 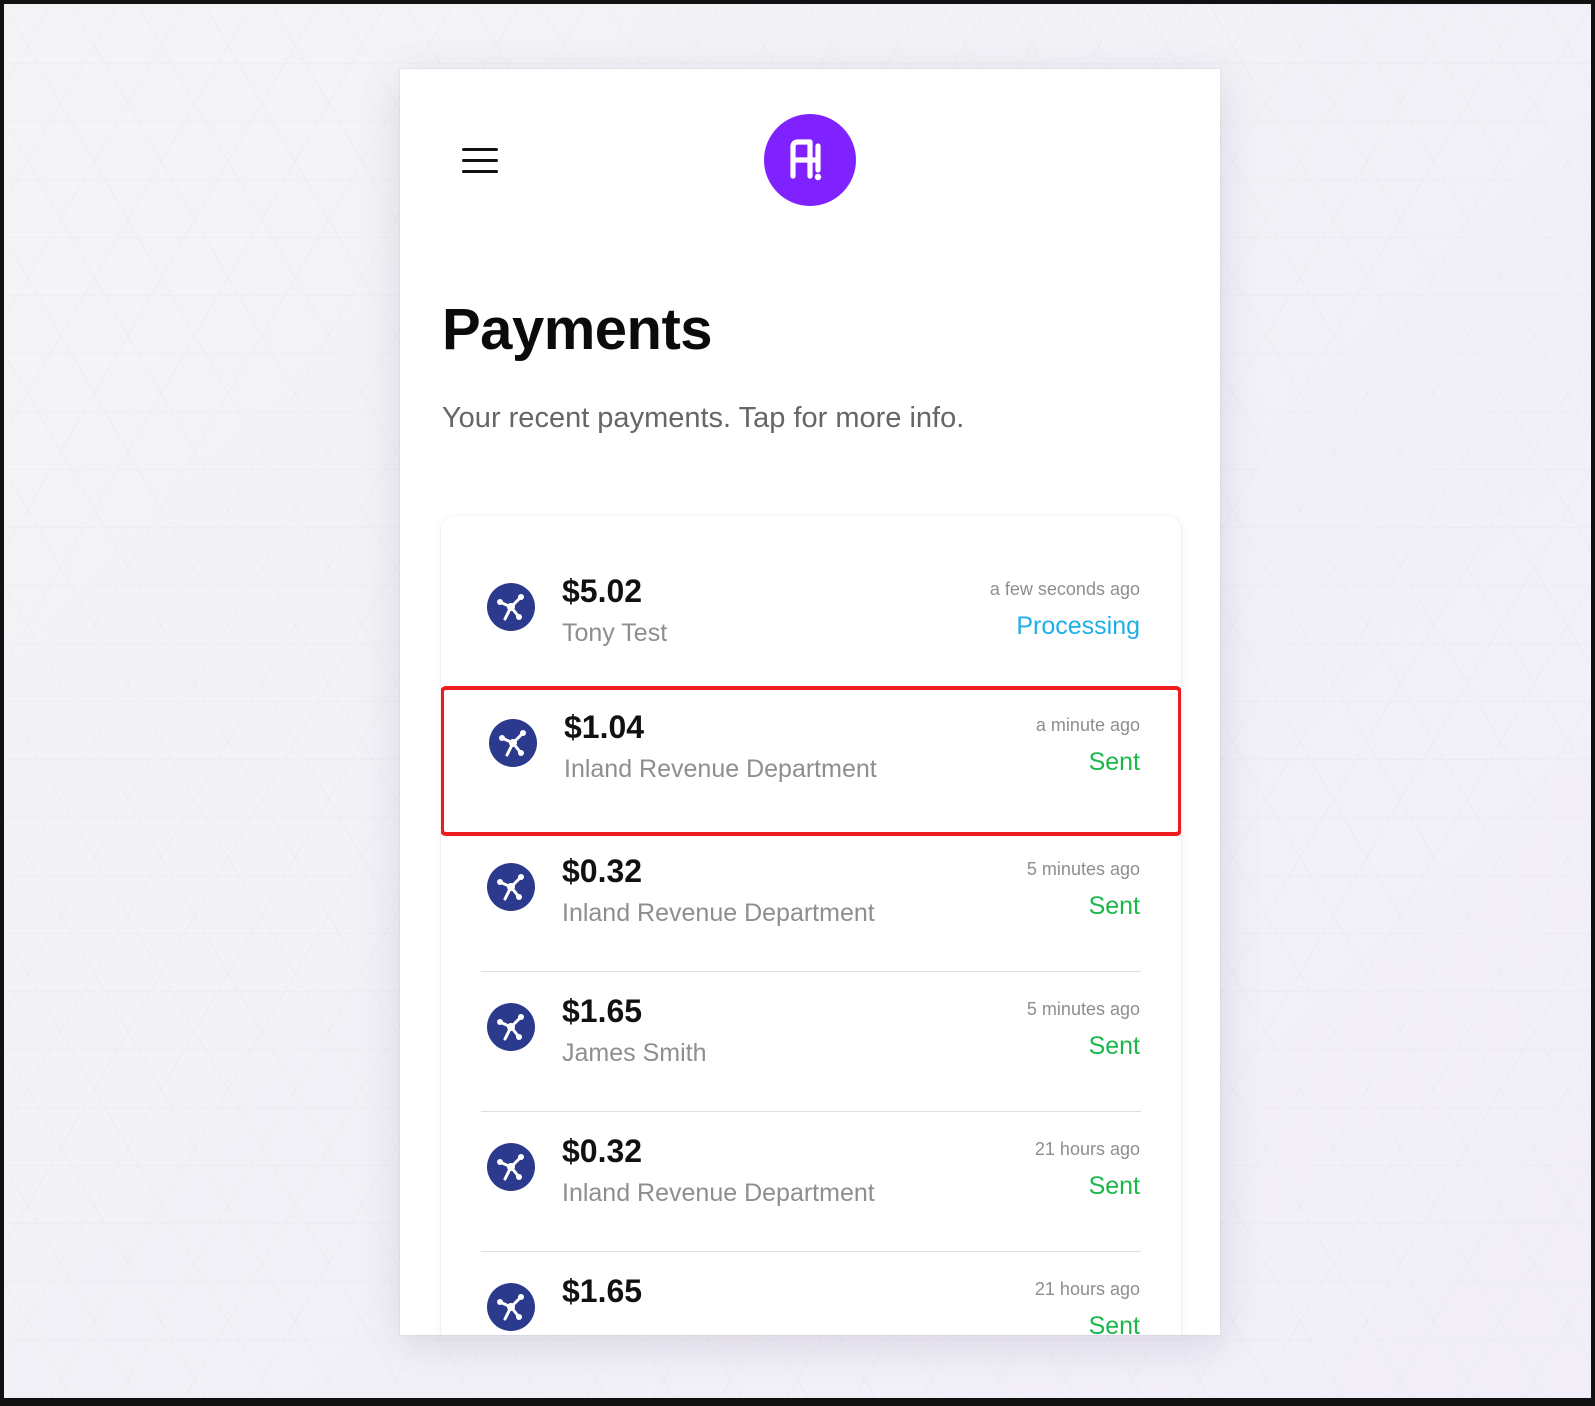 I want to click on brand-logo, so click(x=810, y=160).